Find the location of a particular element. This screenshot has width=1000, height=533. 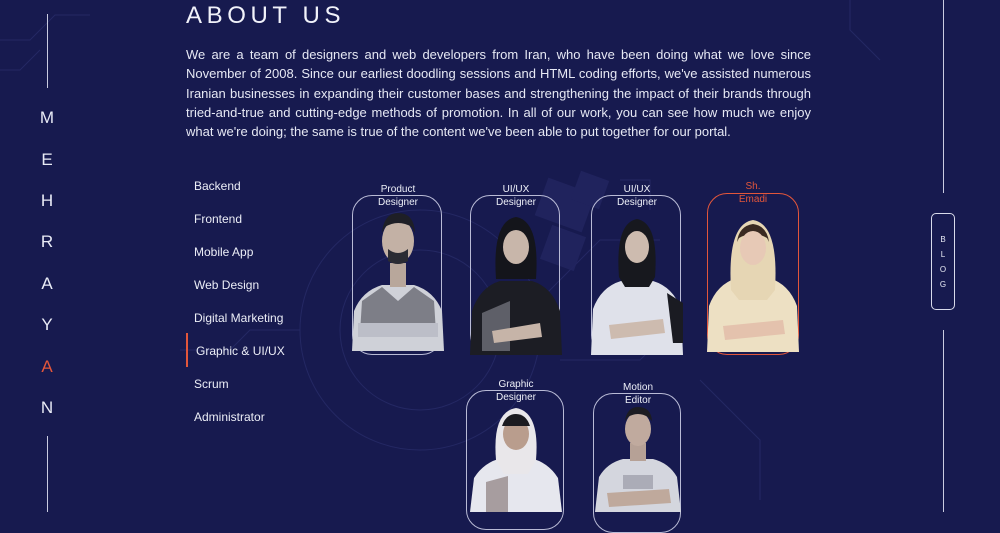

team-member-card: Sh. Emadi is located at coordinates (753, 268).